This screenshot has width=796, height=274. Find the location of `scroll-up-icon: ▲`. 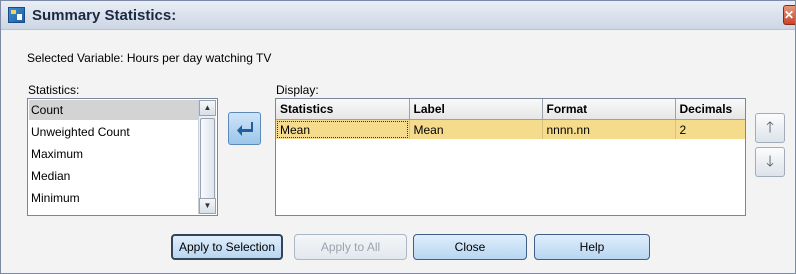

scroll-up-icon: ▲ is located at coordinates (207, 108).